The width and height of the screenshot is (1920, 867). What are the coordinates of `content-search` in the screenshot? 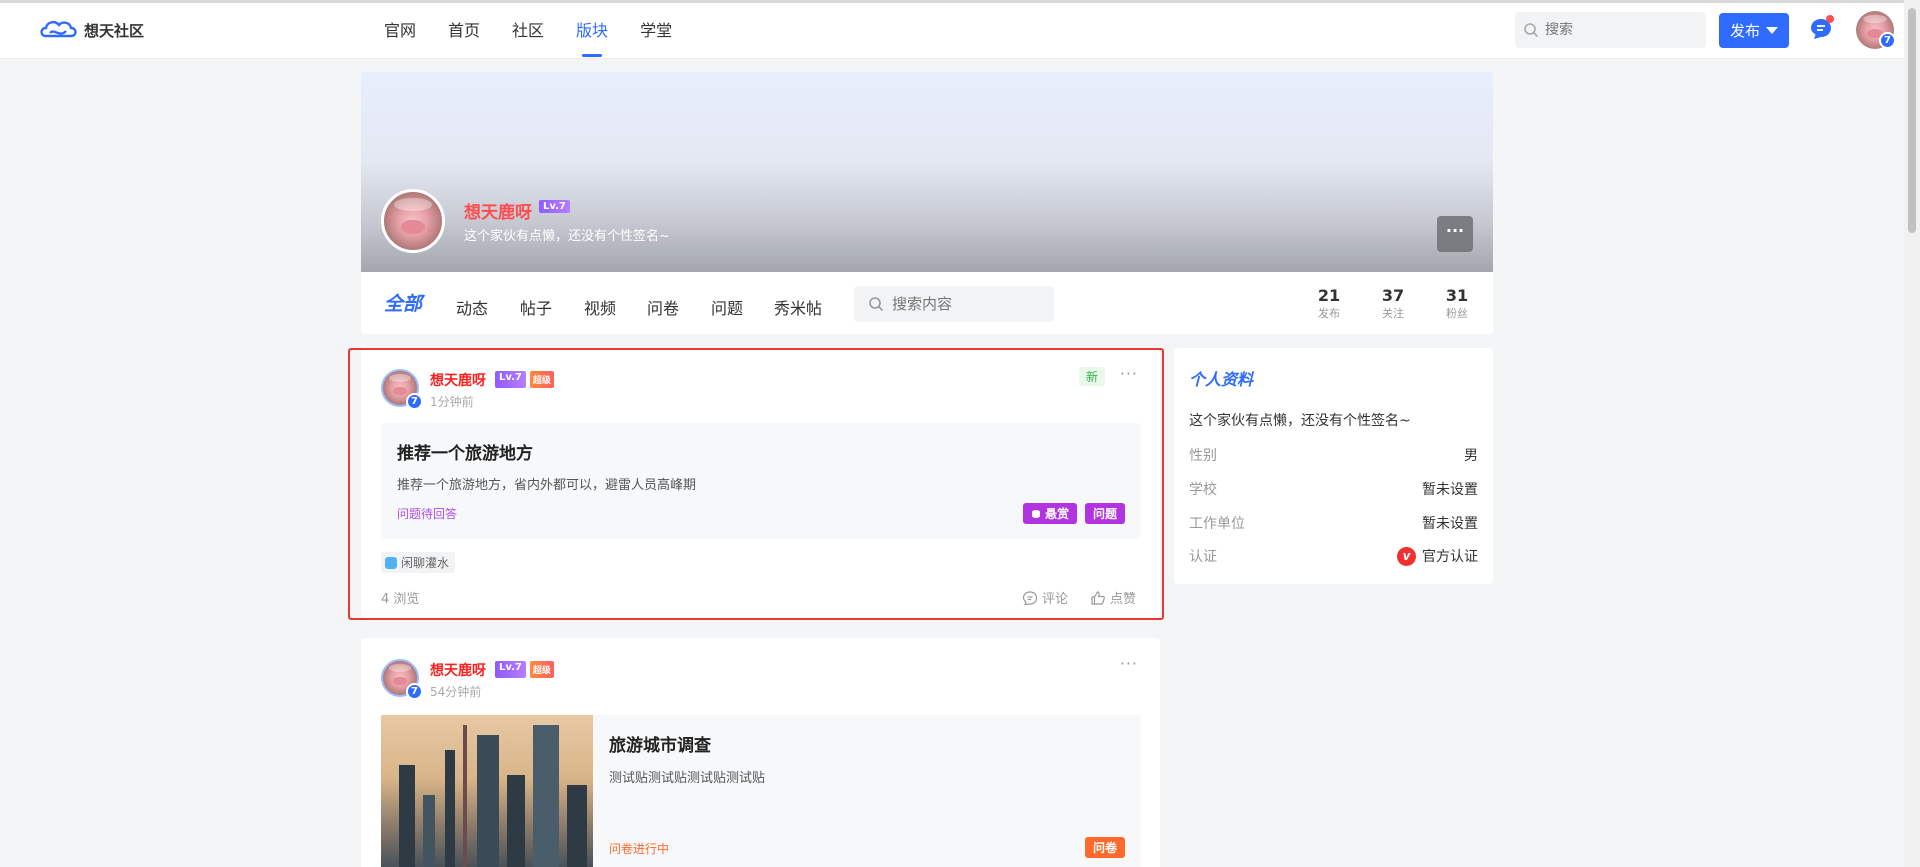 It's located at (954, 304).